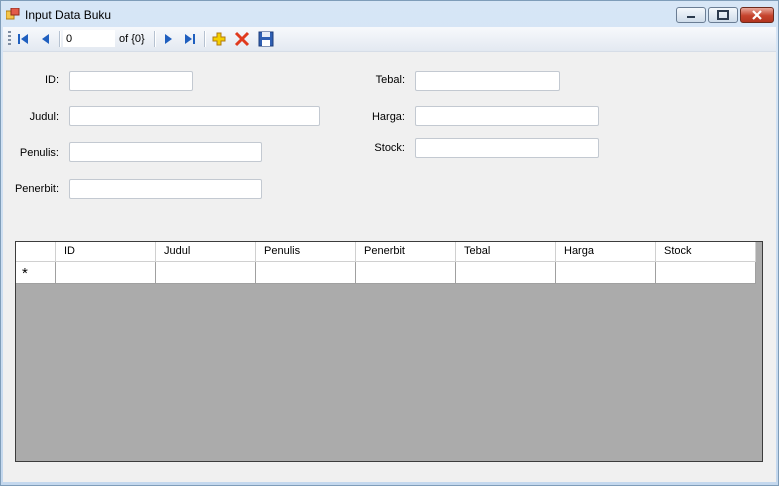  Describe the element at coordinates (706, 252) in the screenshot. I see `column-header-stock: Stock` at that location.